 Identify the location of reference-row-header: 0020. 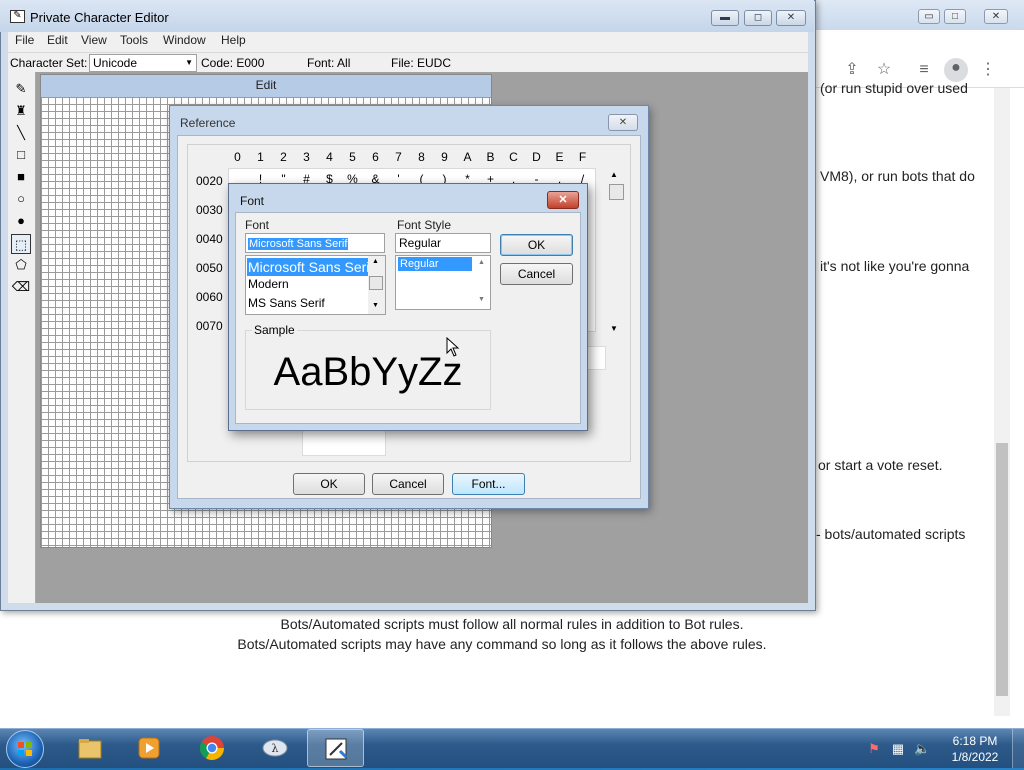
(209, 181).